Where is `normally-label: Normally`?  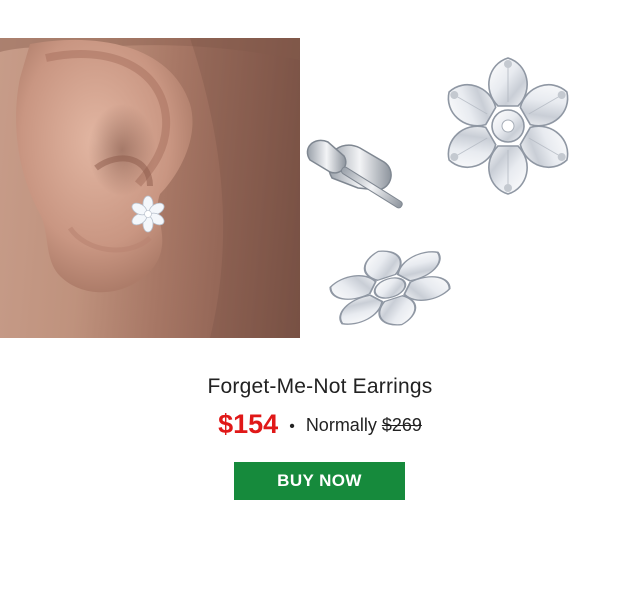 normally-label: Normally is located at coordinates (341, 425).